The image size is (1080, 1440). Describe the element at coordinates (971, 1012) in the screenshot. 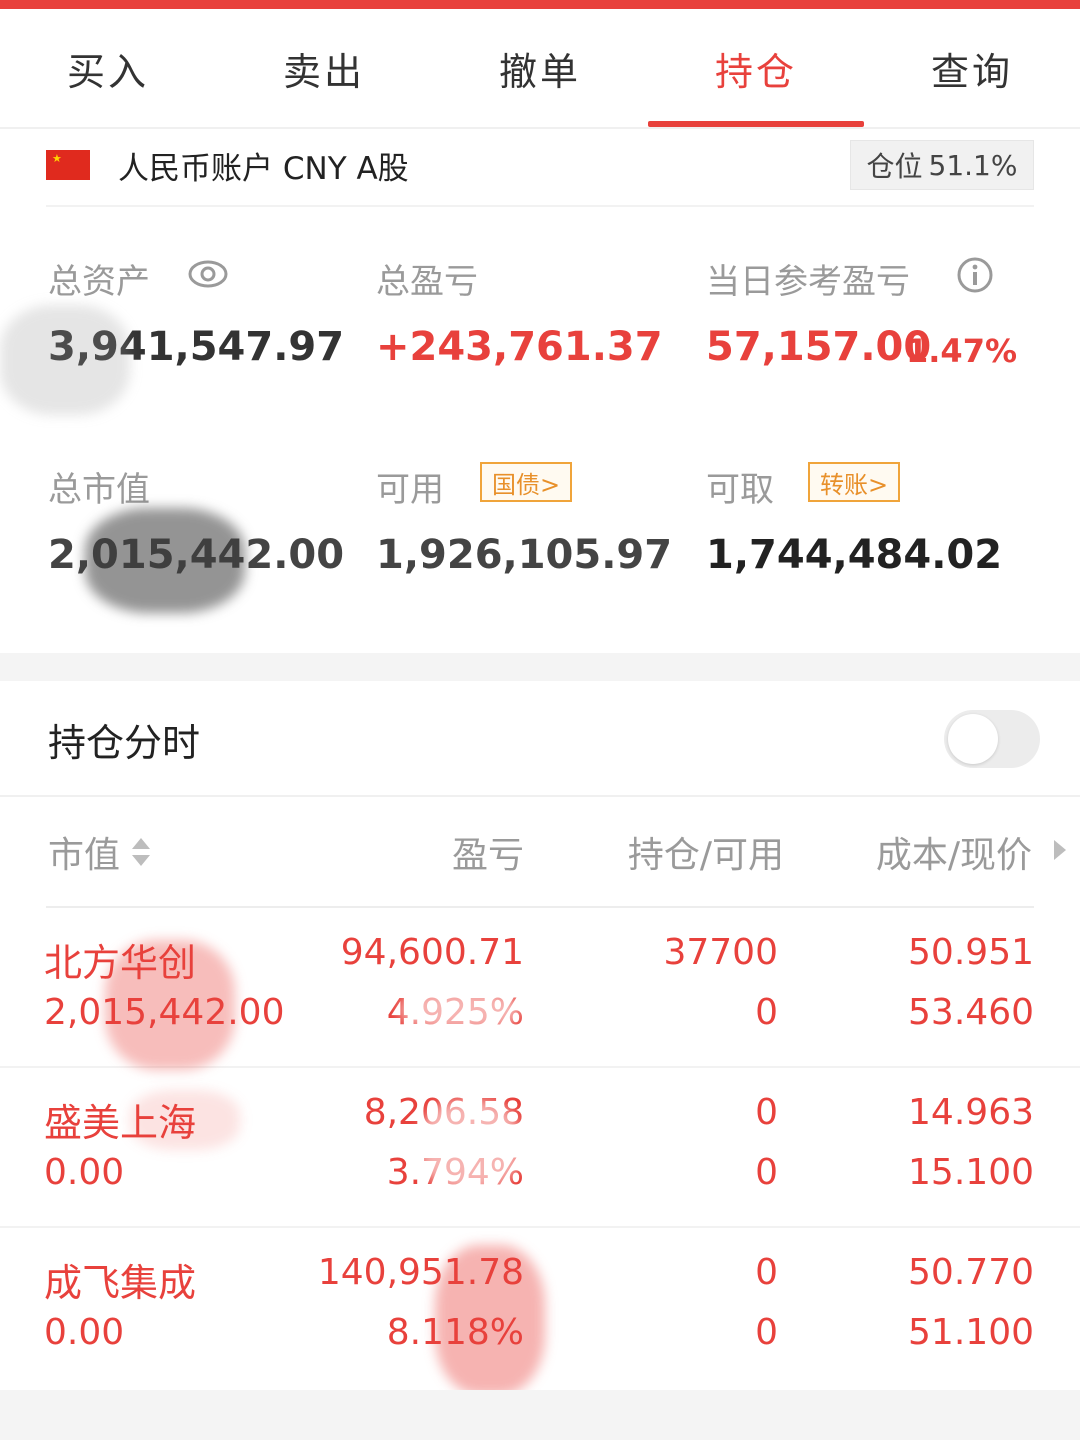

I see `stock-price: 53.460` at that location.